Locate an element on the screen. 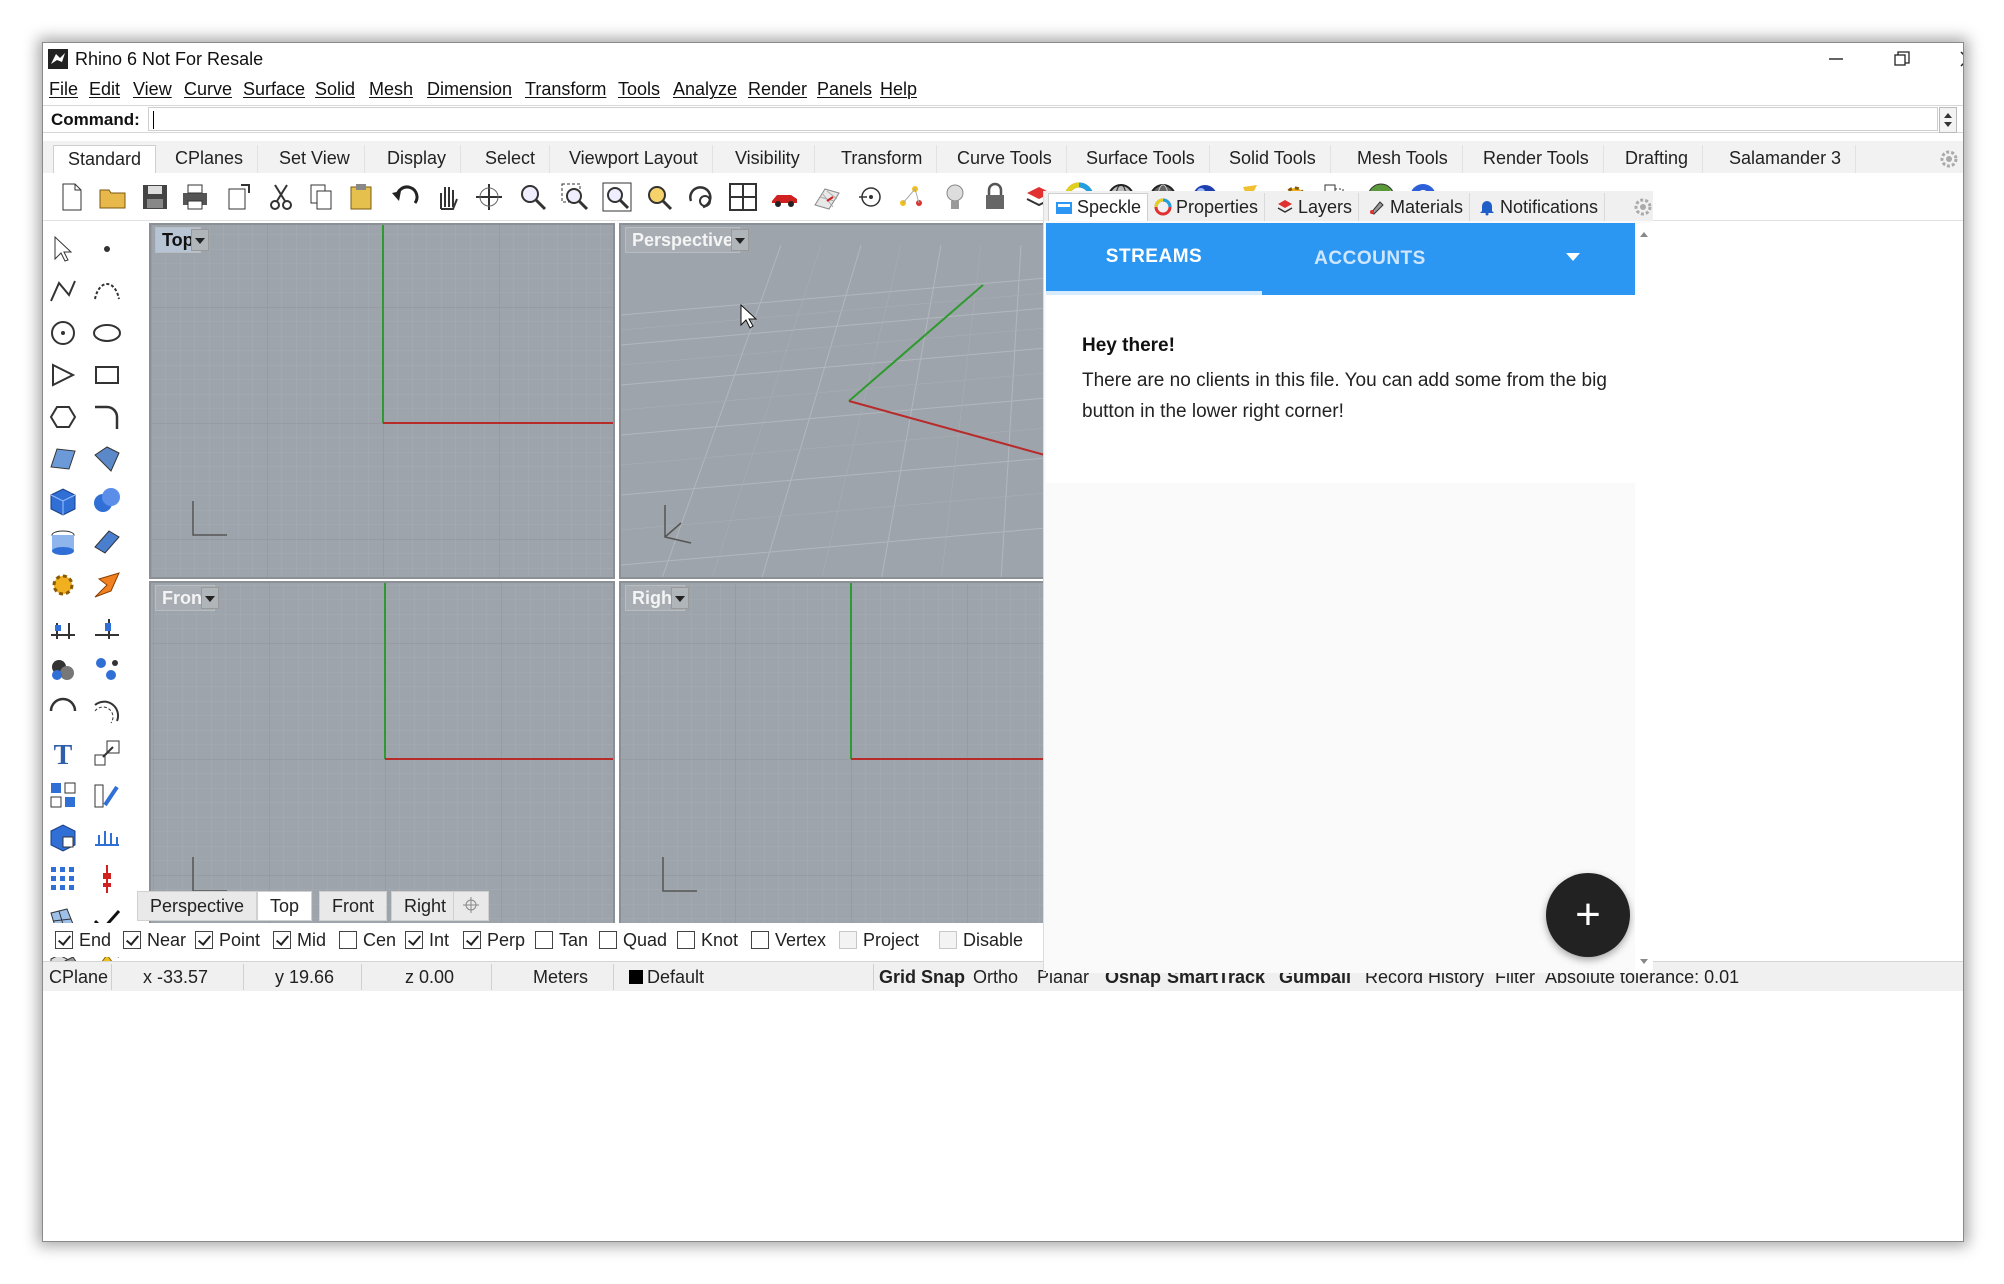 The height and width of the screenshot is (1284, 2004). viewport-menu-front is located at coordinates (210, 598).